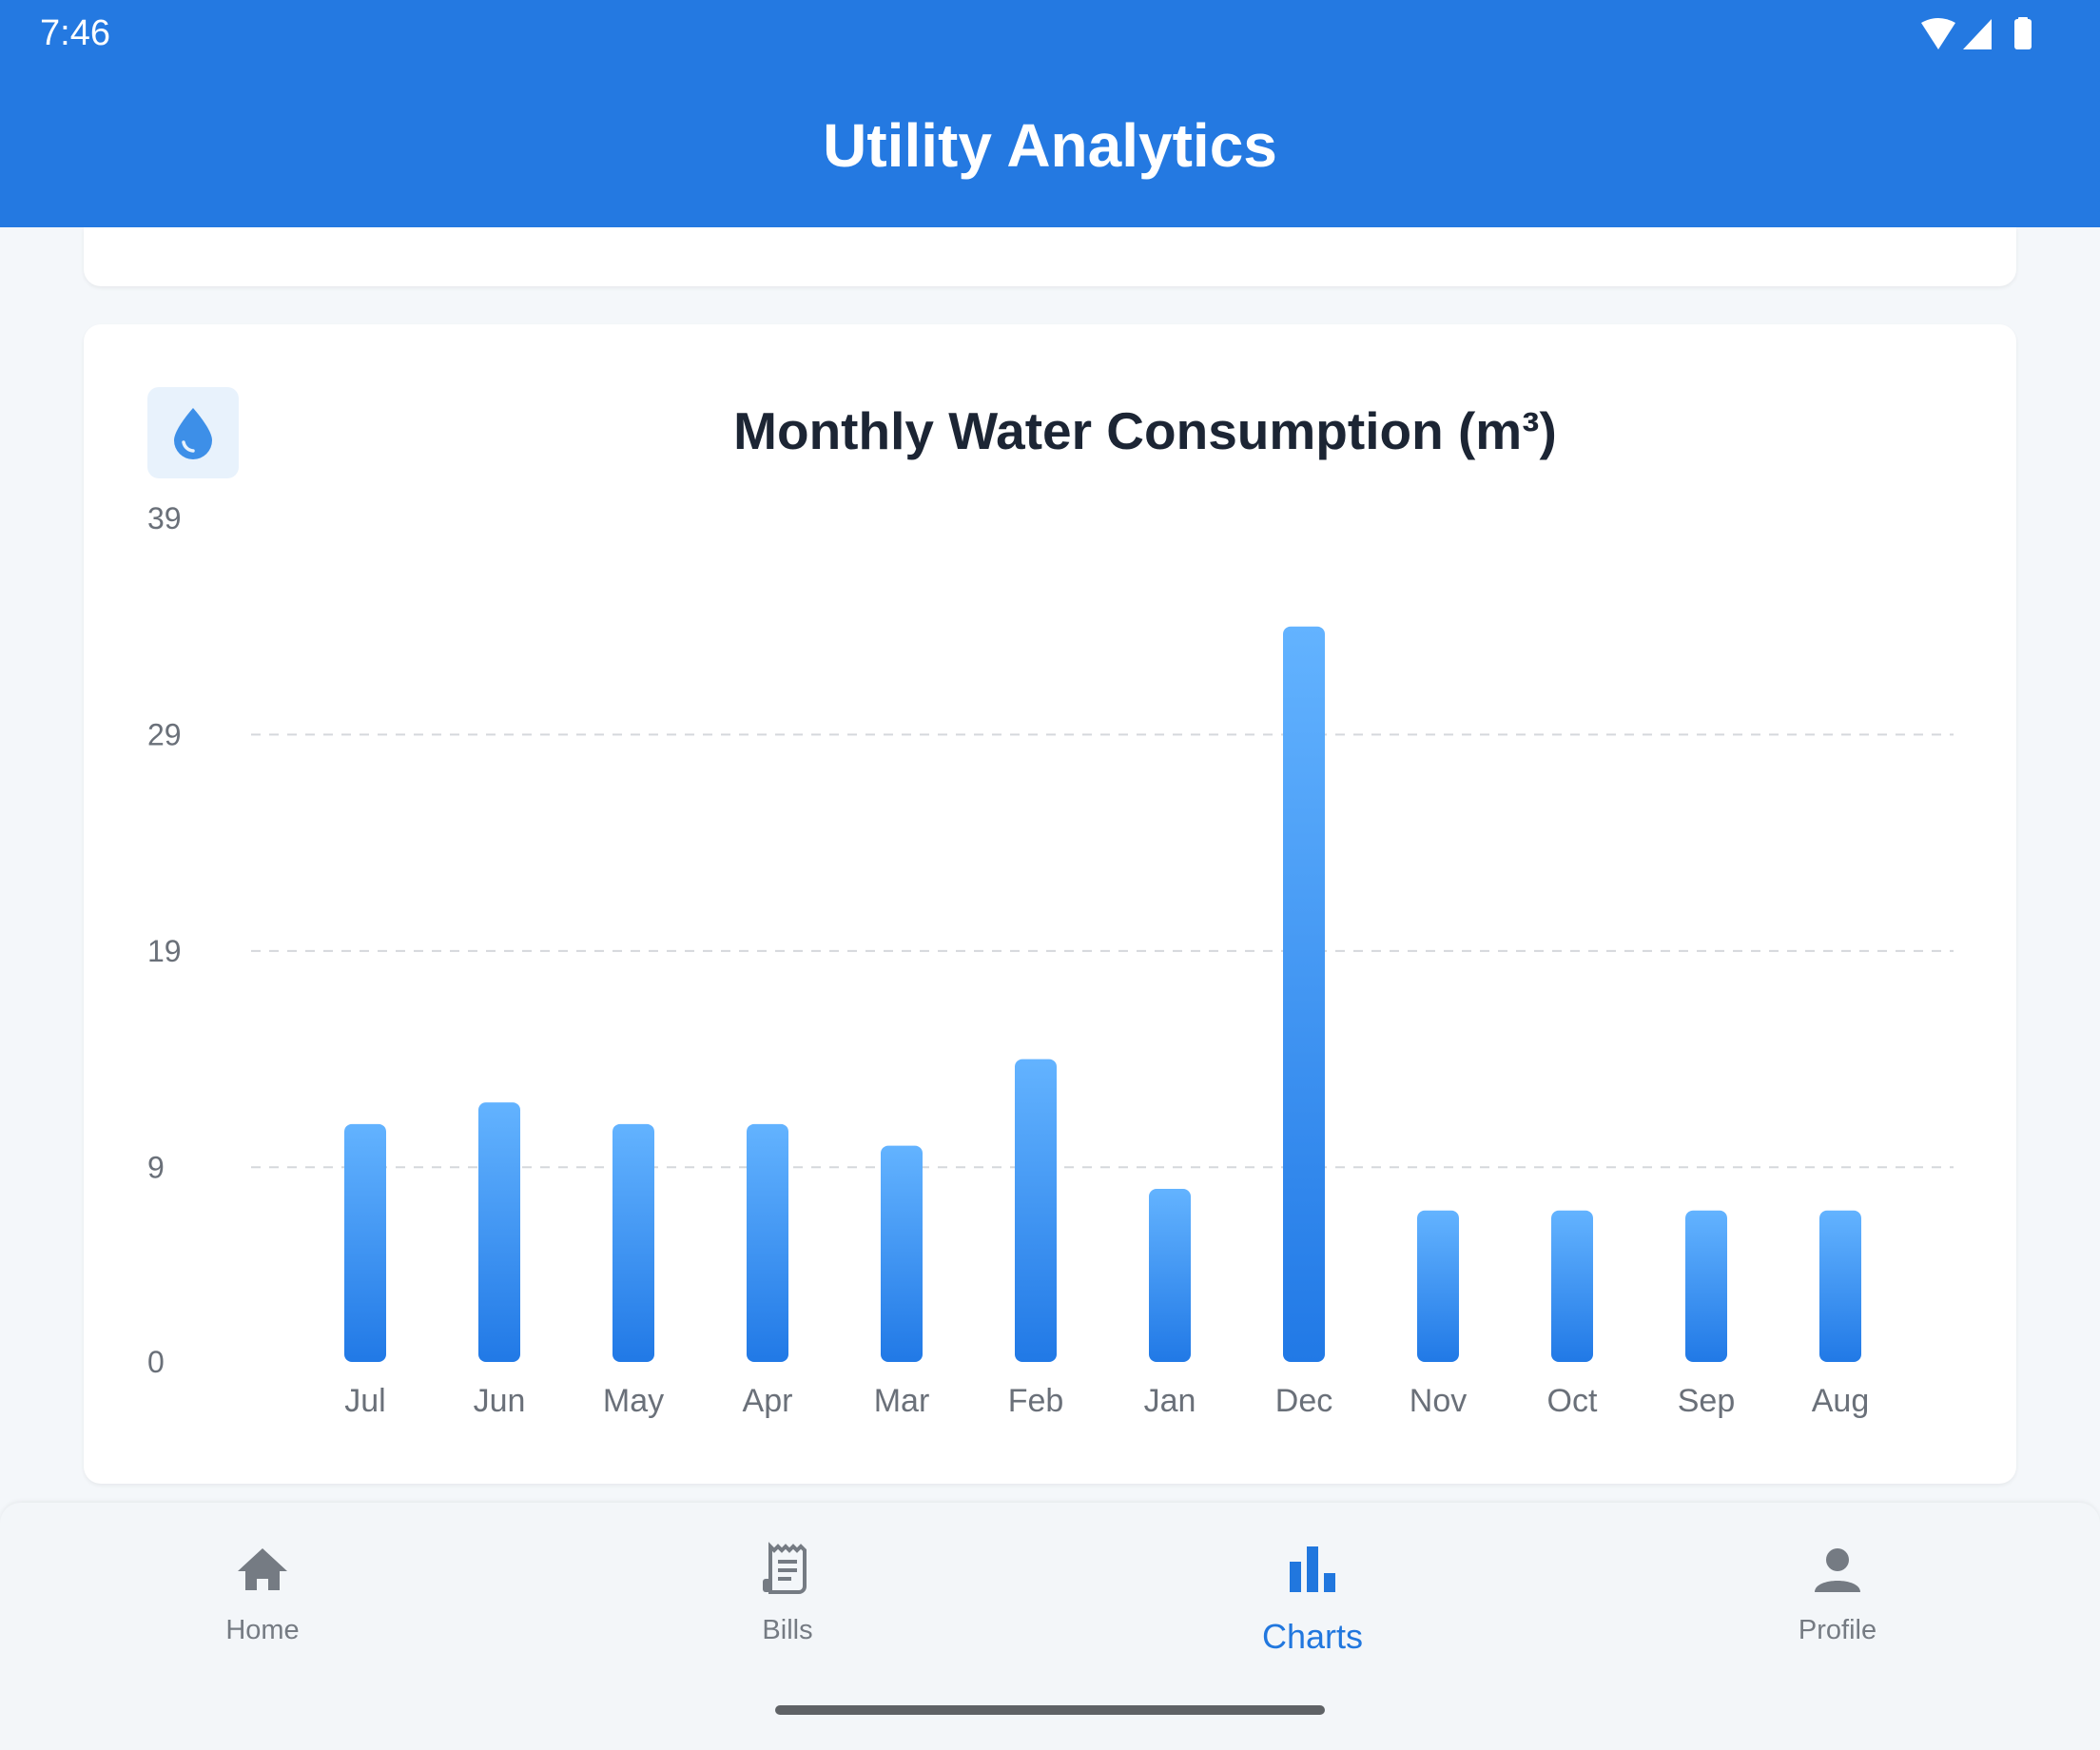 This screenshot has height=1750, width=2100. Describe the element at coordinates (1841, 1401) in the screenshot. I see `x-tick-label: Aug` at that location.